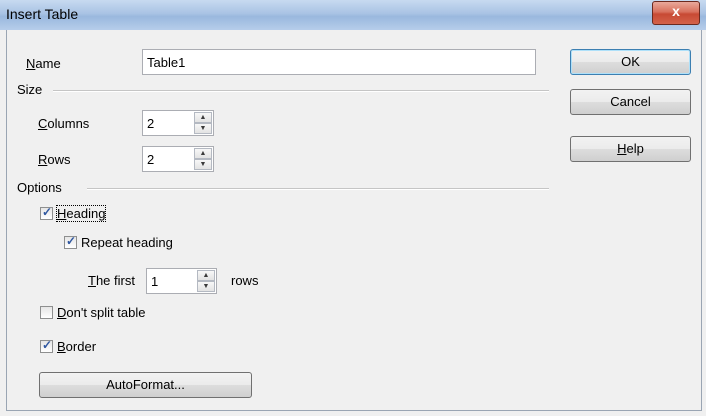 The image size is (706, 416). What do you see at coordinates (54, 159) in the screenshot?
I see `rows-label: Rows` at bounding box center [54, 159].